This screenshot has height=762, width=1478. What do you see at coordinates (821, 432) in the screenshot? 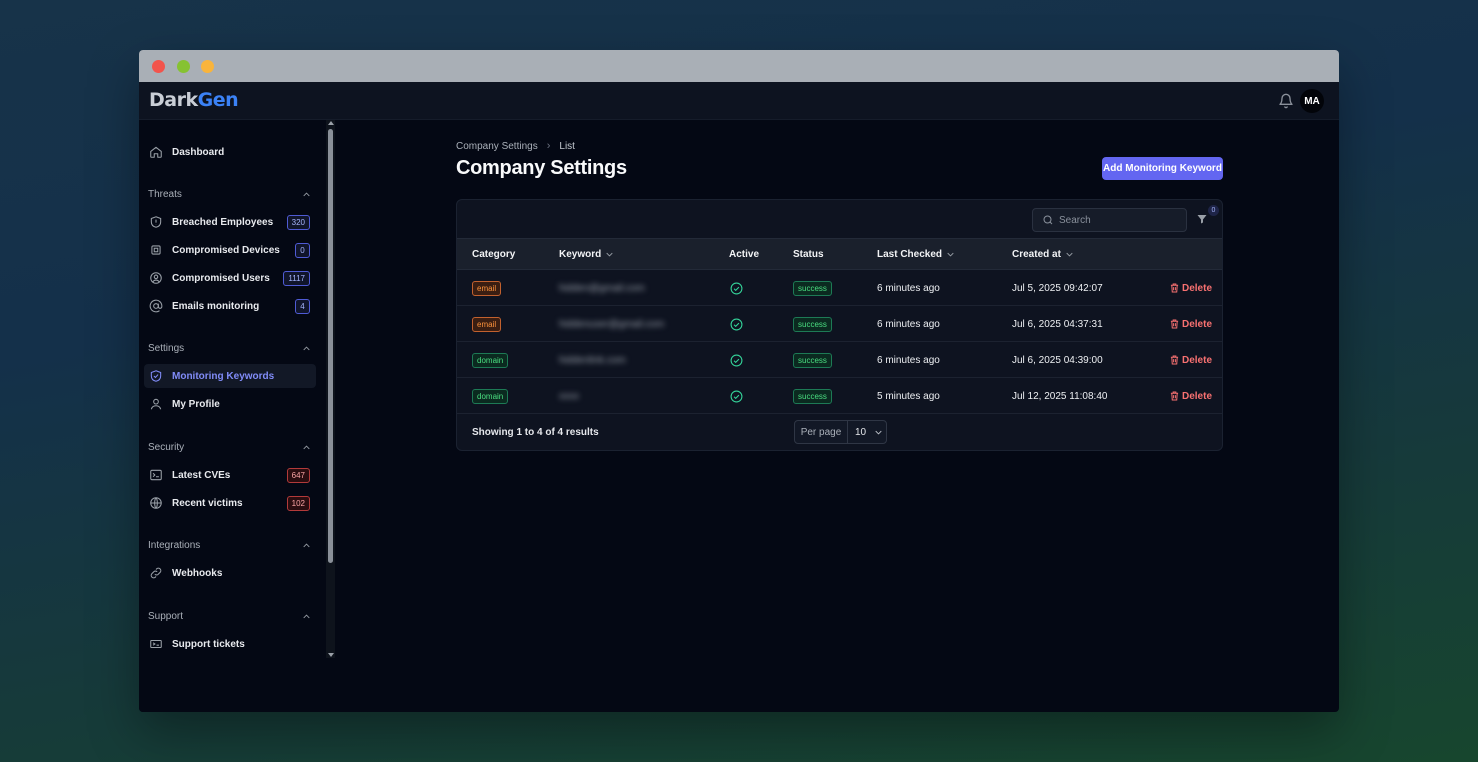
I see `per-page-label: Per page` at bounding box center [821, 432].